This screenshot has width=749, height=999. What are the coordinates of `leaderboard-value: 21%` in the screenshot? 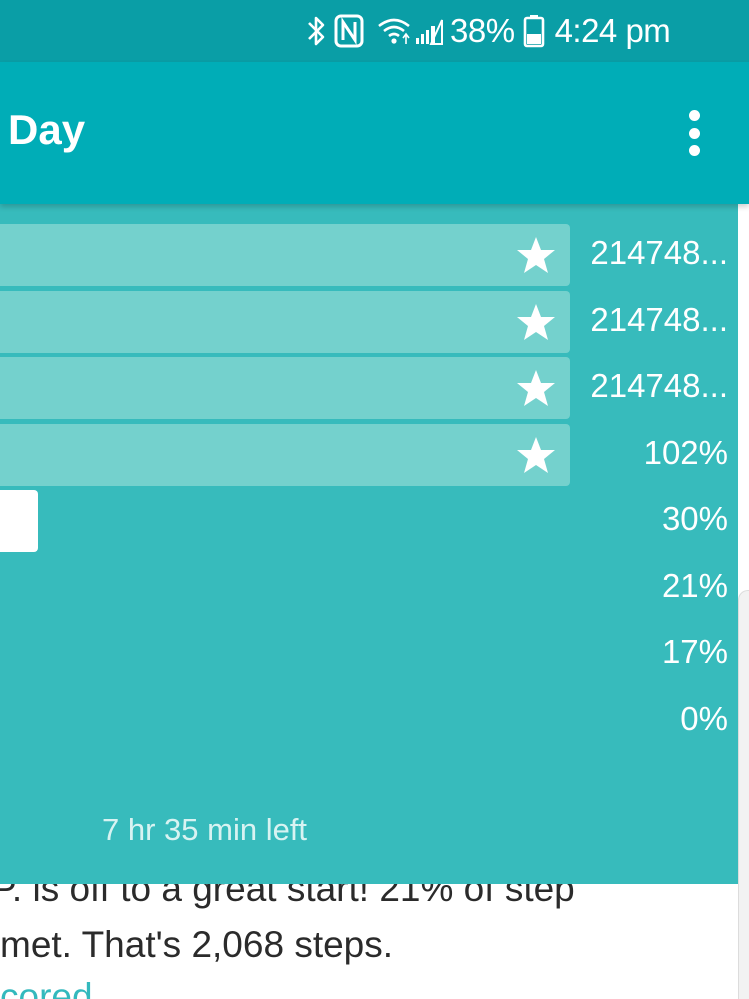 It's located at (694, 585).